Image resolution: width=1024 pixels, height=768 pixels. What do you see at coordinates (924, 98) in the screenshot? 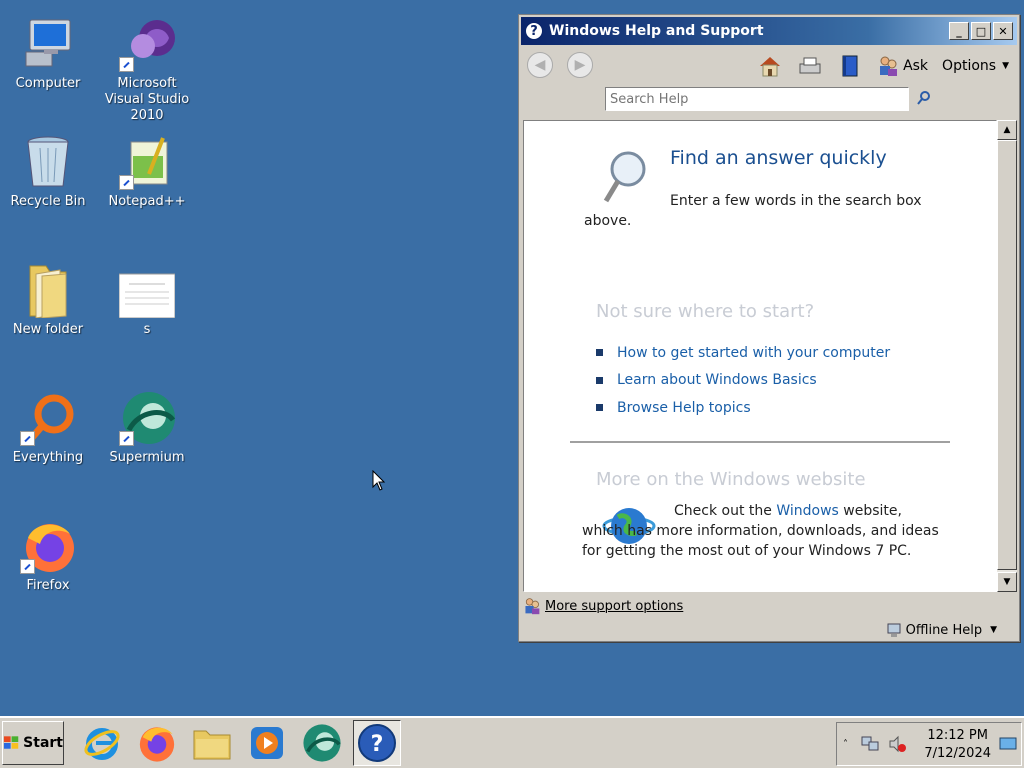
I see `search-icon` at bounding box center [924, 98].